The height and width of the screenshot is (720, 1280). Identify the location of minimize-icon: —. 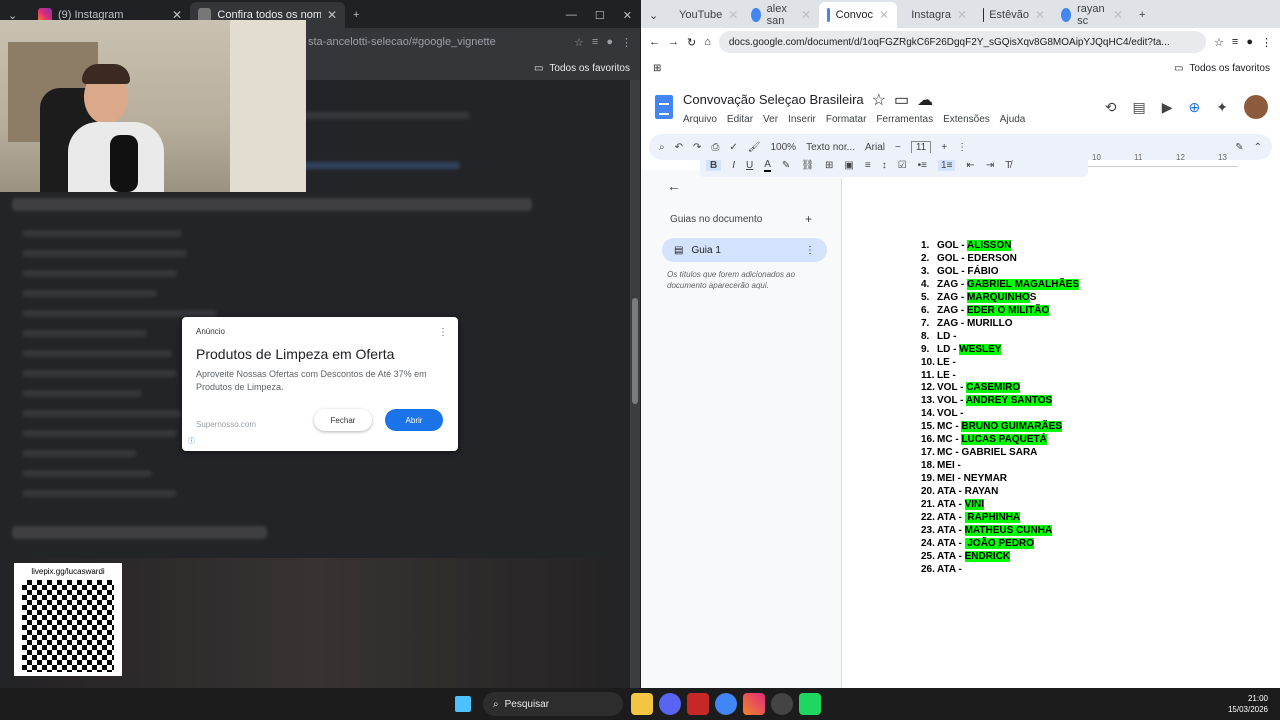
(571, 15).